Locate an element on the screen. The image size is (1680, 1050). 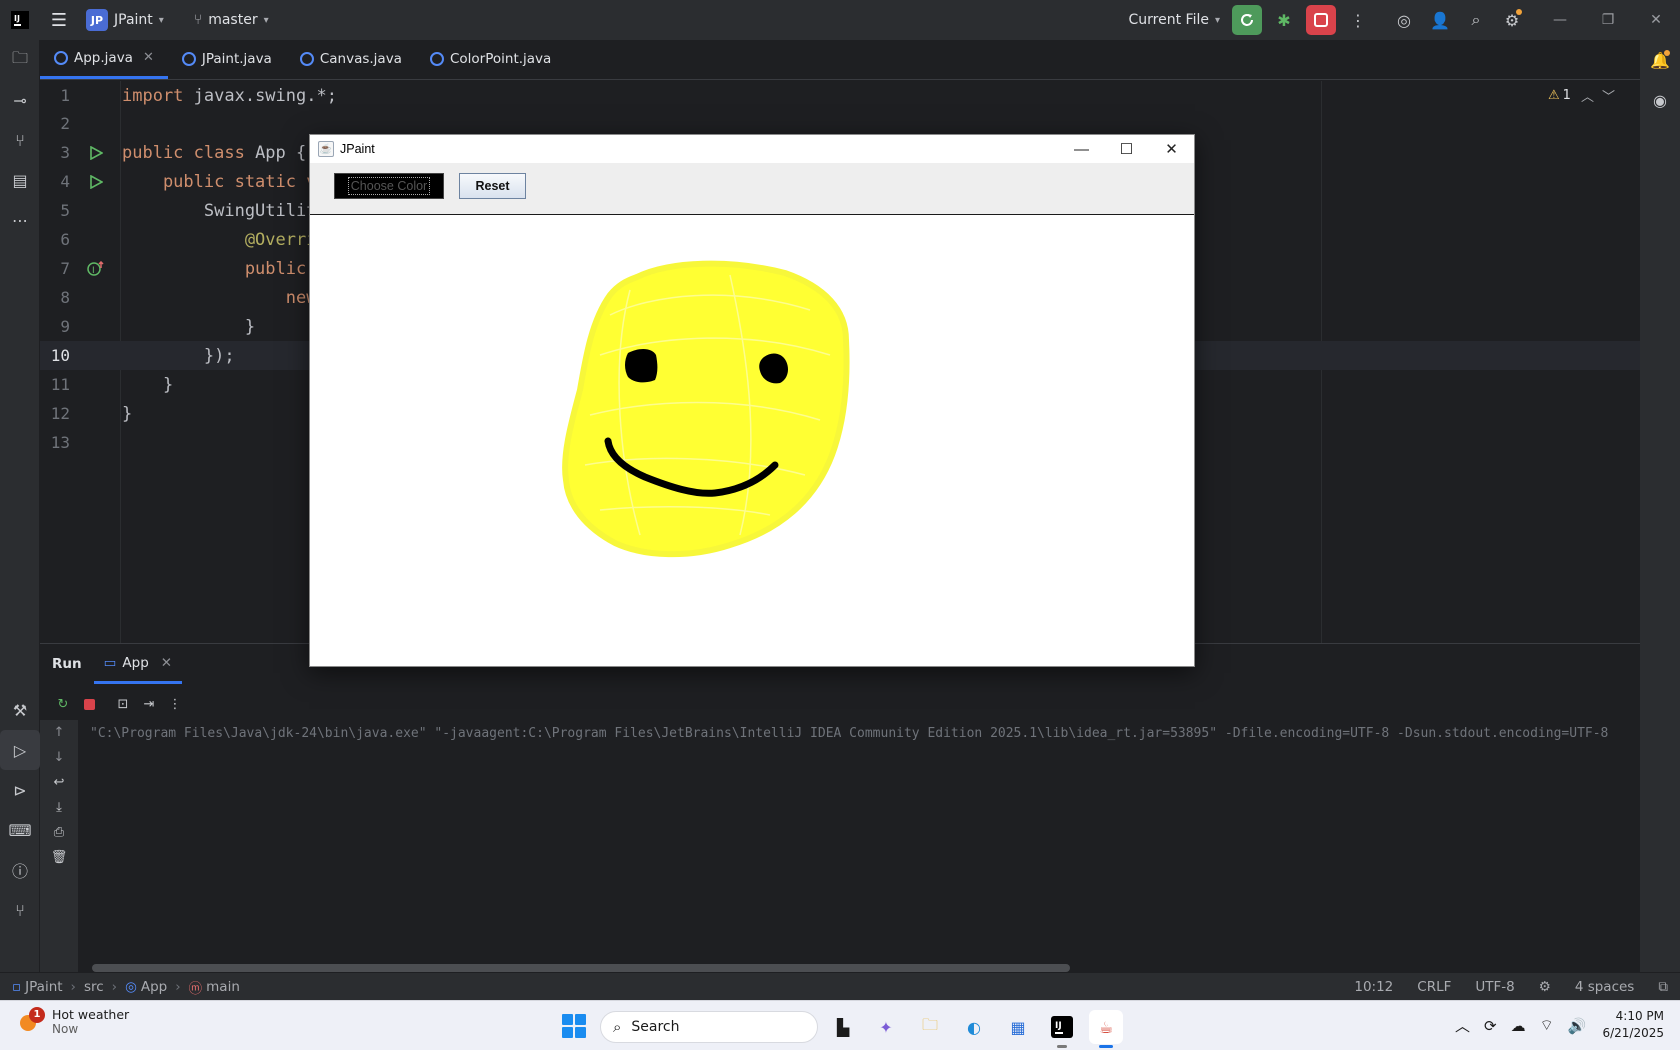
gear-icon: ⚙ is located at coordinates (1512, 20).